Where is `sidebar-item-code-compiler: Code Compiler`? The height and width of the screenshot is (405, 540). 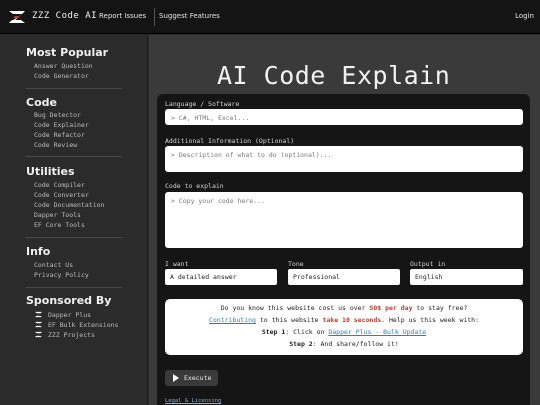
sidebar-item-code-compiler: Code Compiler is located at coordinates (59, 185).